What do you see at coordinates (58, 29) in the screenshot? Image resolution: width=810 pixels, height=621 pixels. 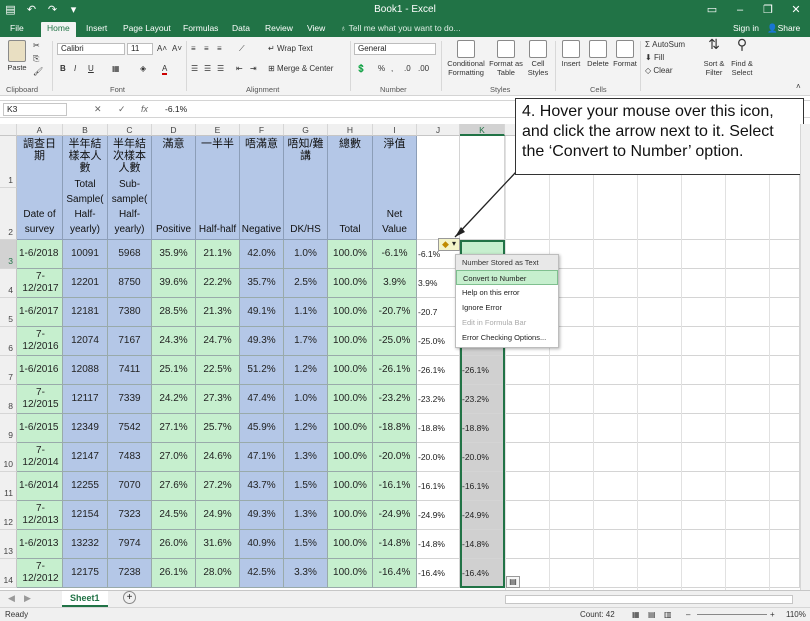 I see `tab-home: Home` at bounding box center [58, 29].